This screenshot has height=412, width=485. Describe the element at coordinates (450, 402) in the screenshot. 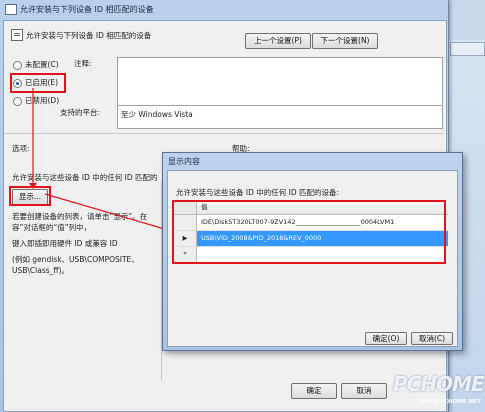

I see `watermark-url: WWW.PCHOME.NET` at that location.